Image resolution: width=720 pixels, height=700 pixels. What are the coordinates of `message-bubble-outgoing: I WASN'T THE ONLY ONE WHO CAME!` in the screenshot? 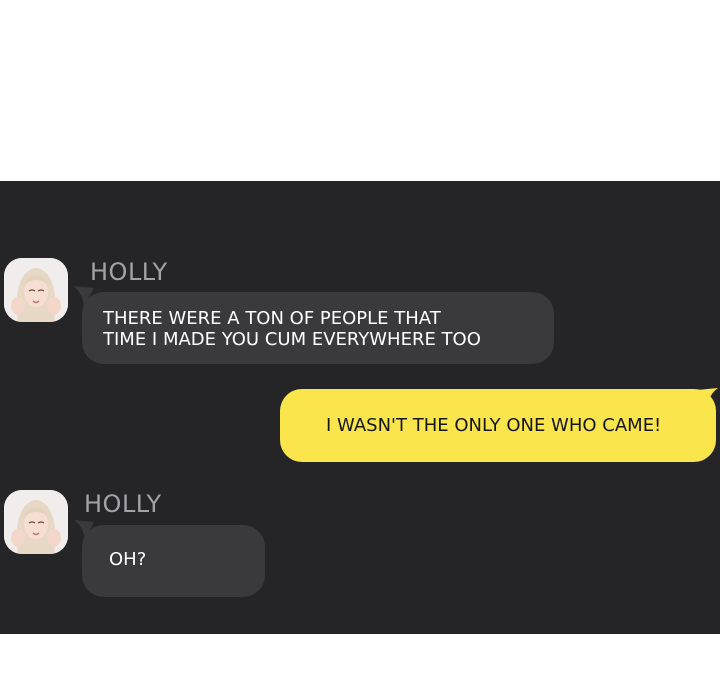 It's located at (498, 425).